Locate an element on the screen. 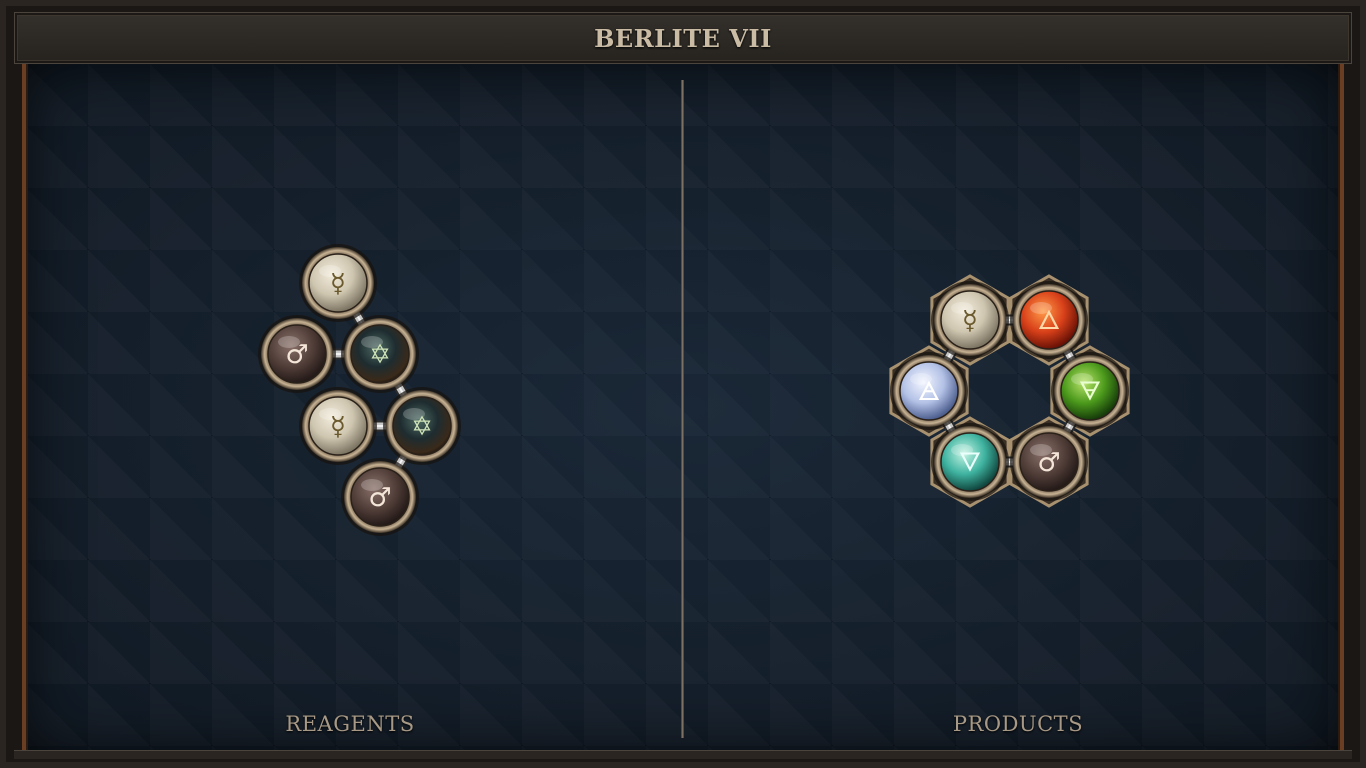 Image resolution: width=1366 pixels, height=768 pixels. earth-icon: 🜃 is located at coordinates (1090, 392).